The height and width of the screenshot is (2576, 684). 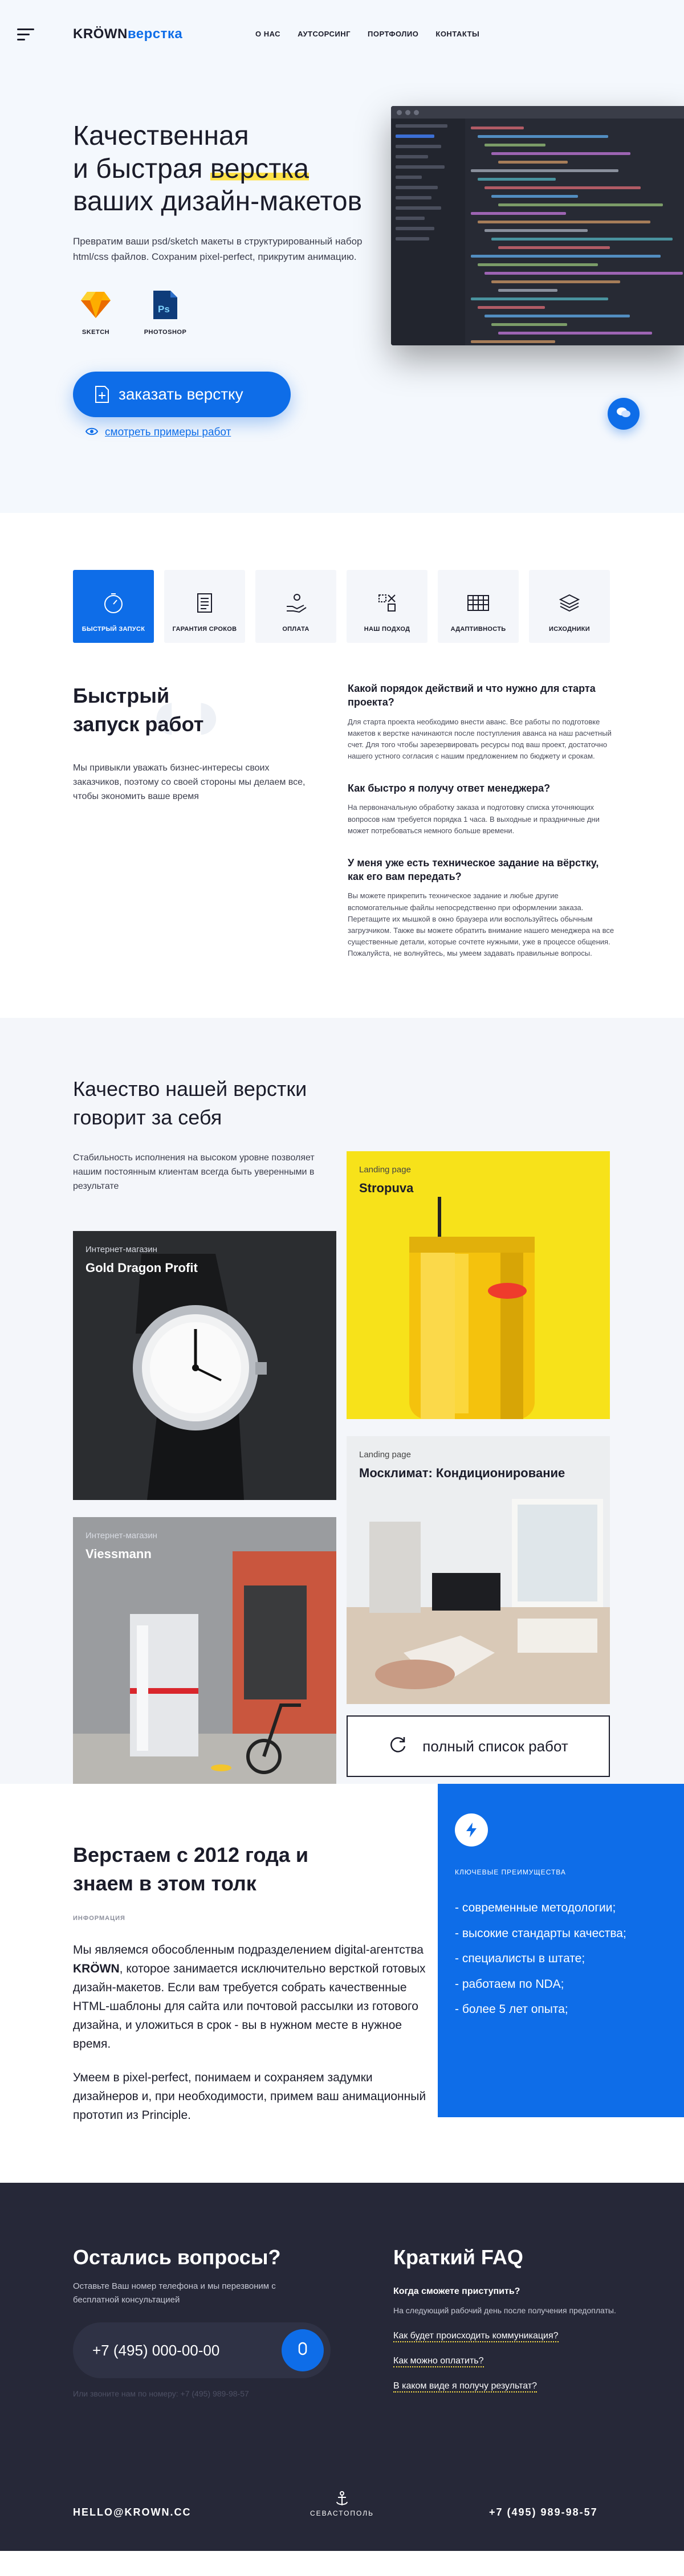 I want to click on faq-link-communication: Как будет происходить коммуникация?, so click(x=476, y=2336).